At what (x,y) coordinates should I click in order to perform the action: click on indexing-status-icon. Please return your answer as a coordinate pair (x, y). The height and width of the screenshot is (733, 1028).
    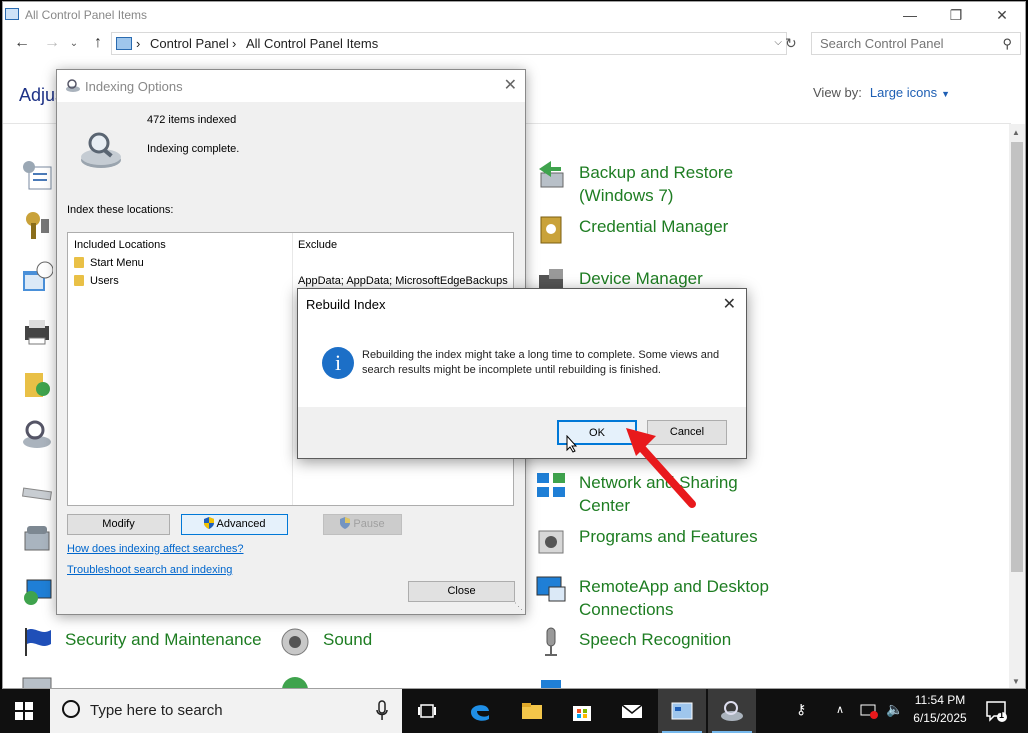
    Looking at the image, I should click on (101, 150).